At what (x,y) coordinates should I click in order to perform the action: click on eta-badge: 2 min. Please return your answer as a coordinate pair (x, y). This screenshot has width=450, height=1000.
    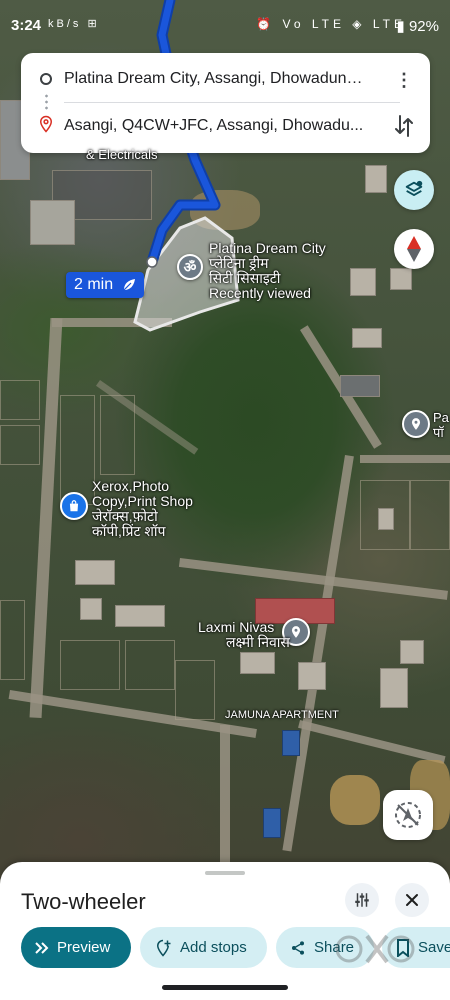
    Looking at the image, I should click on (105, 285).